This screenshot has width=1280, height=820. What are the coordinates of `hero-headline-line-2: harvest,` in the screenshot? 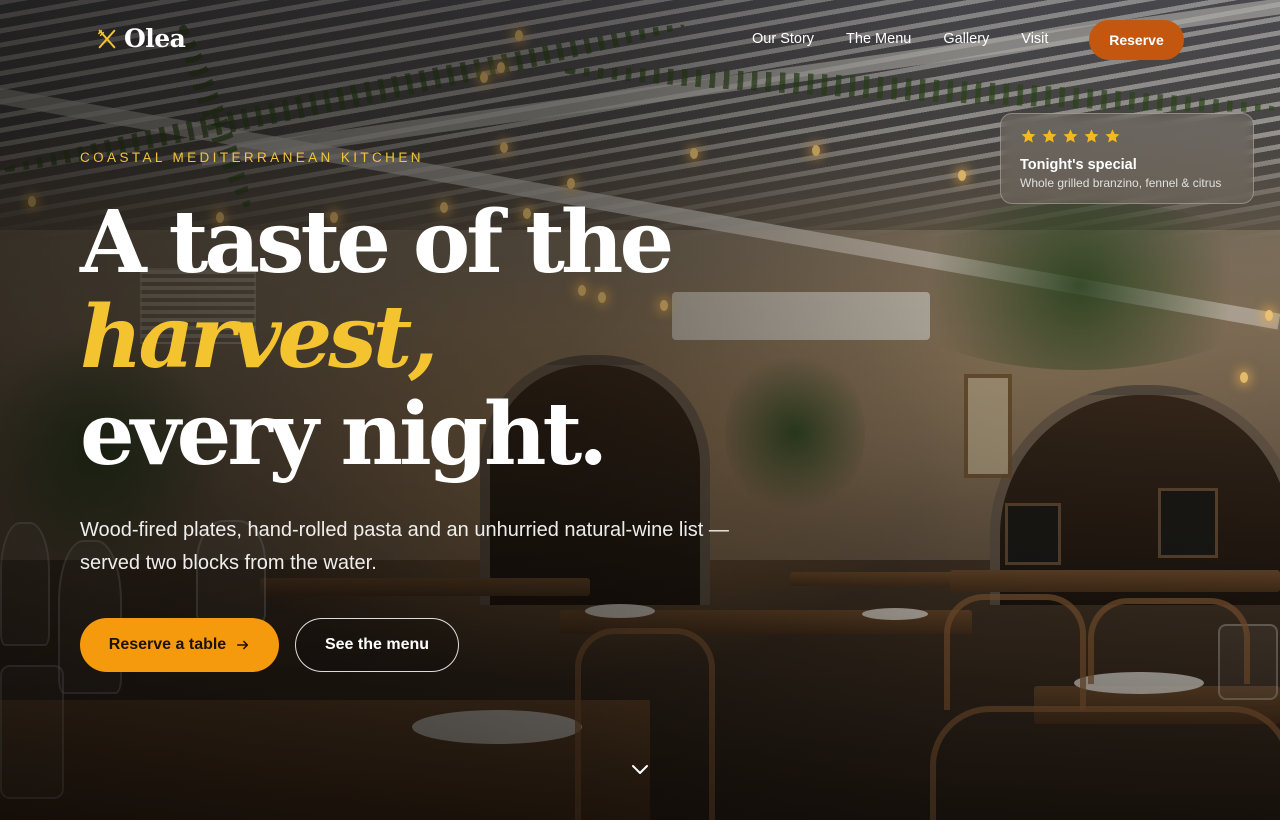 It's located at (259, 337).